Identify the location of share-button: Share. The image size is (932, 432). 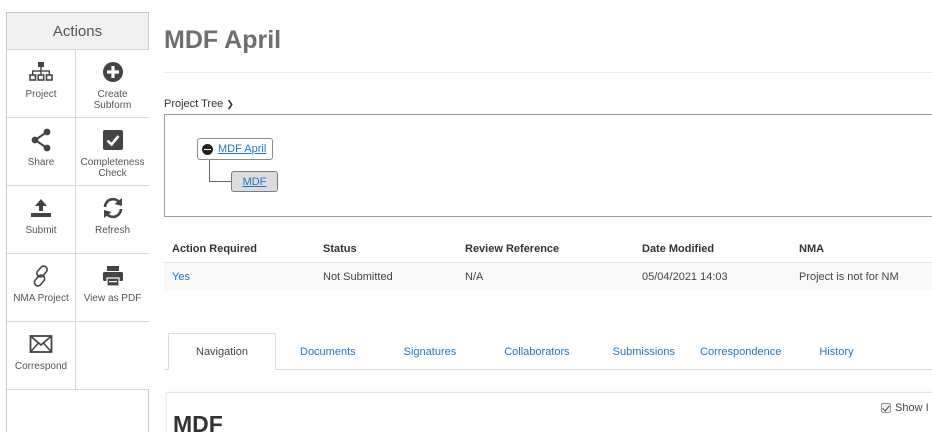
(41, 152).